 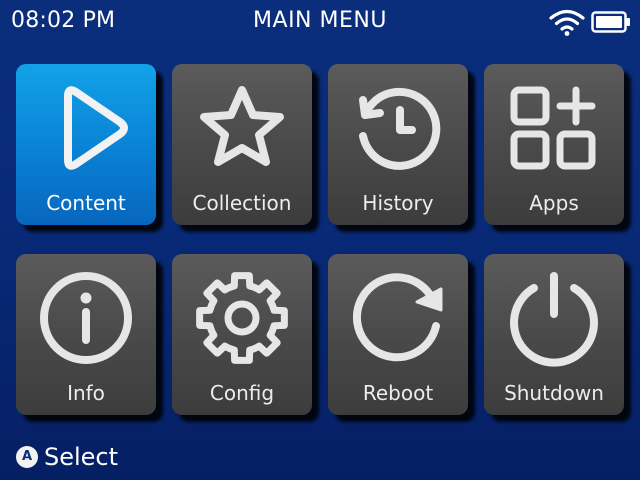 I want to click on gear-icon, so click(x=242, y=318).